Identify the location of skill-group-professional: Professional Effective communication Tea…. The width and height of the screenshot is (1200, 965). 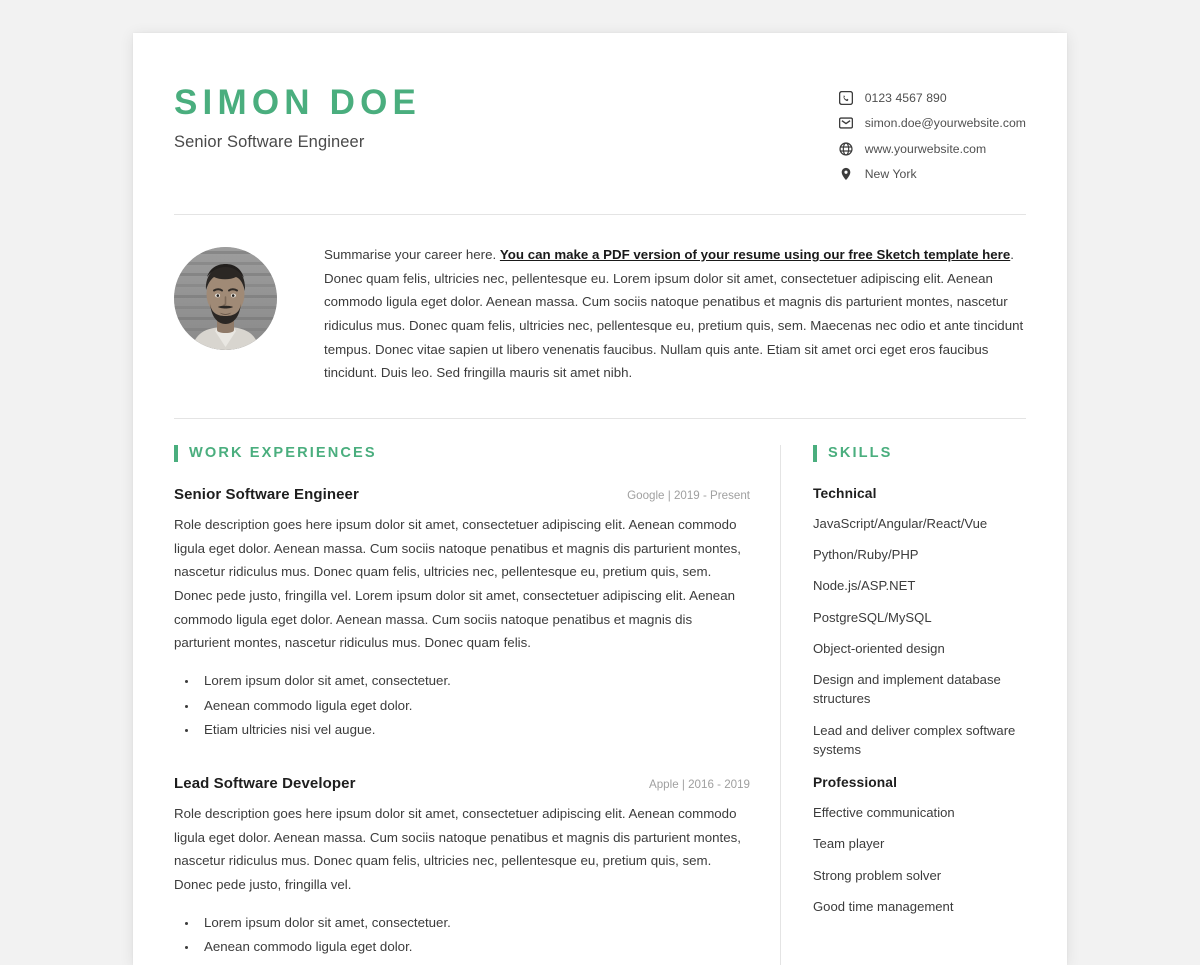
(919, 845).